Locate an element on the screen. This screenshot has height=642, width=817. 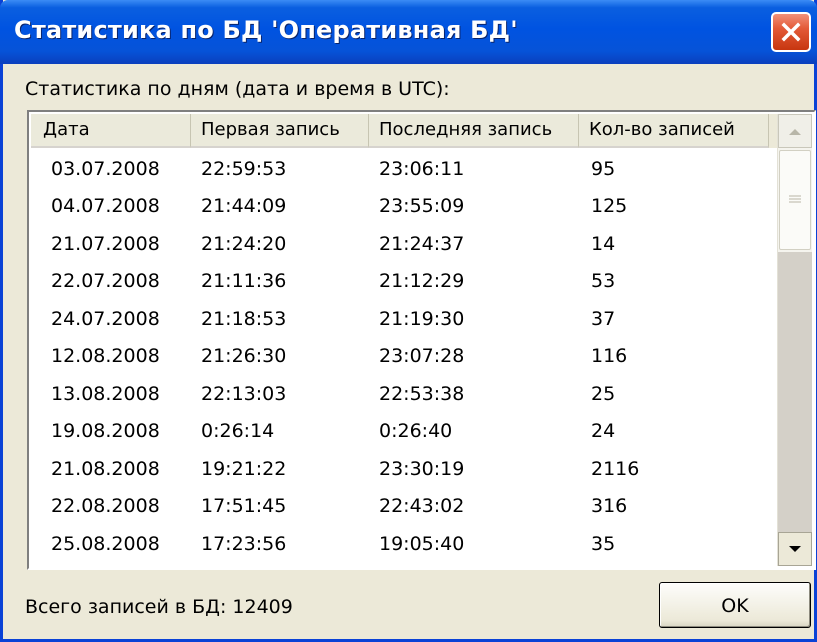
table-row: 22.07.2008 21:11:36 21:12:29 53 is located at coordinates (411, 282).